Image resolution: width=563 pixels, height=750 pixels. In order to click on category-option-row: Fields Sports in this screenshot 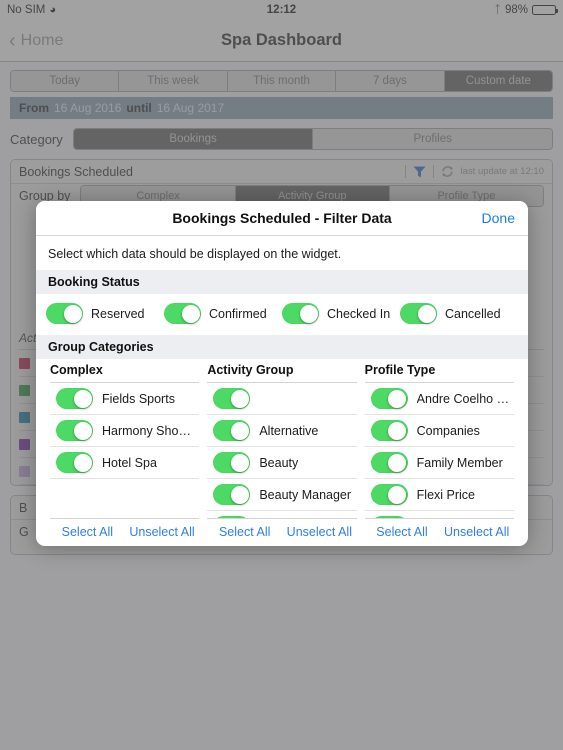, I will do `click(125, 399)`.